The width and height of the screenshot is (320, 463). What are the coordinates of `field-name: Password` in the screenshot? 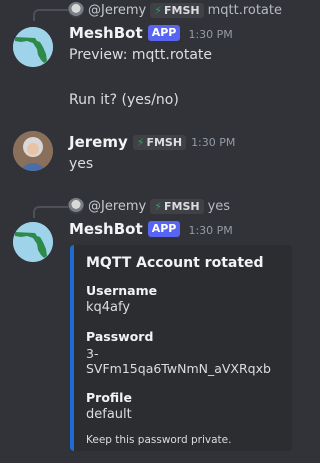 It's located at (120, 336).